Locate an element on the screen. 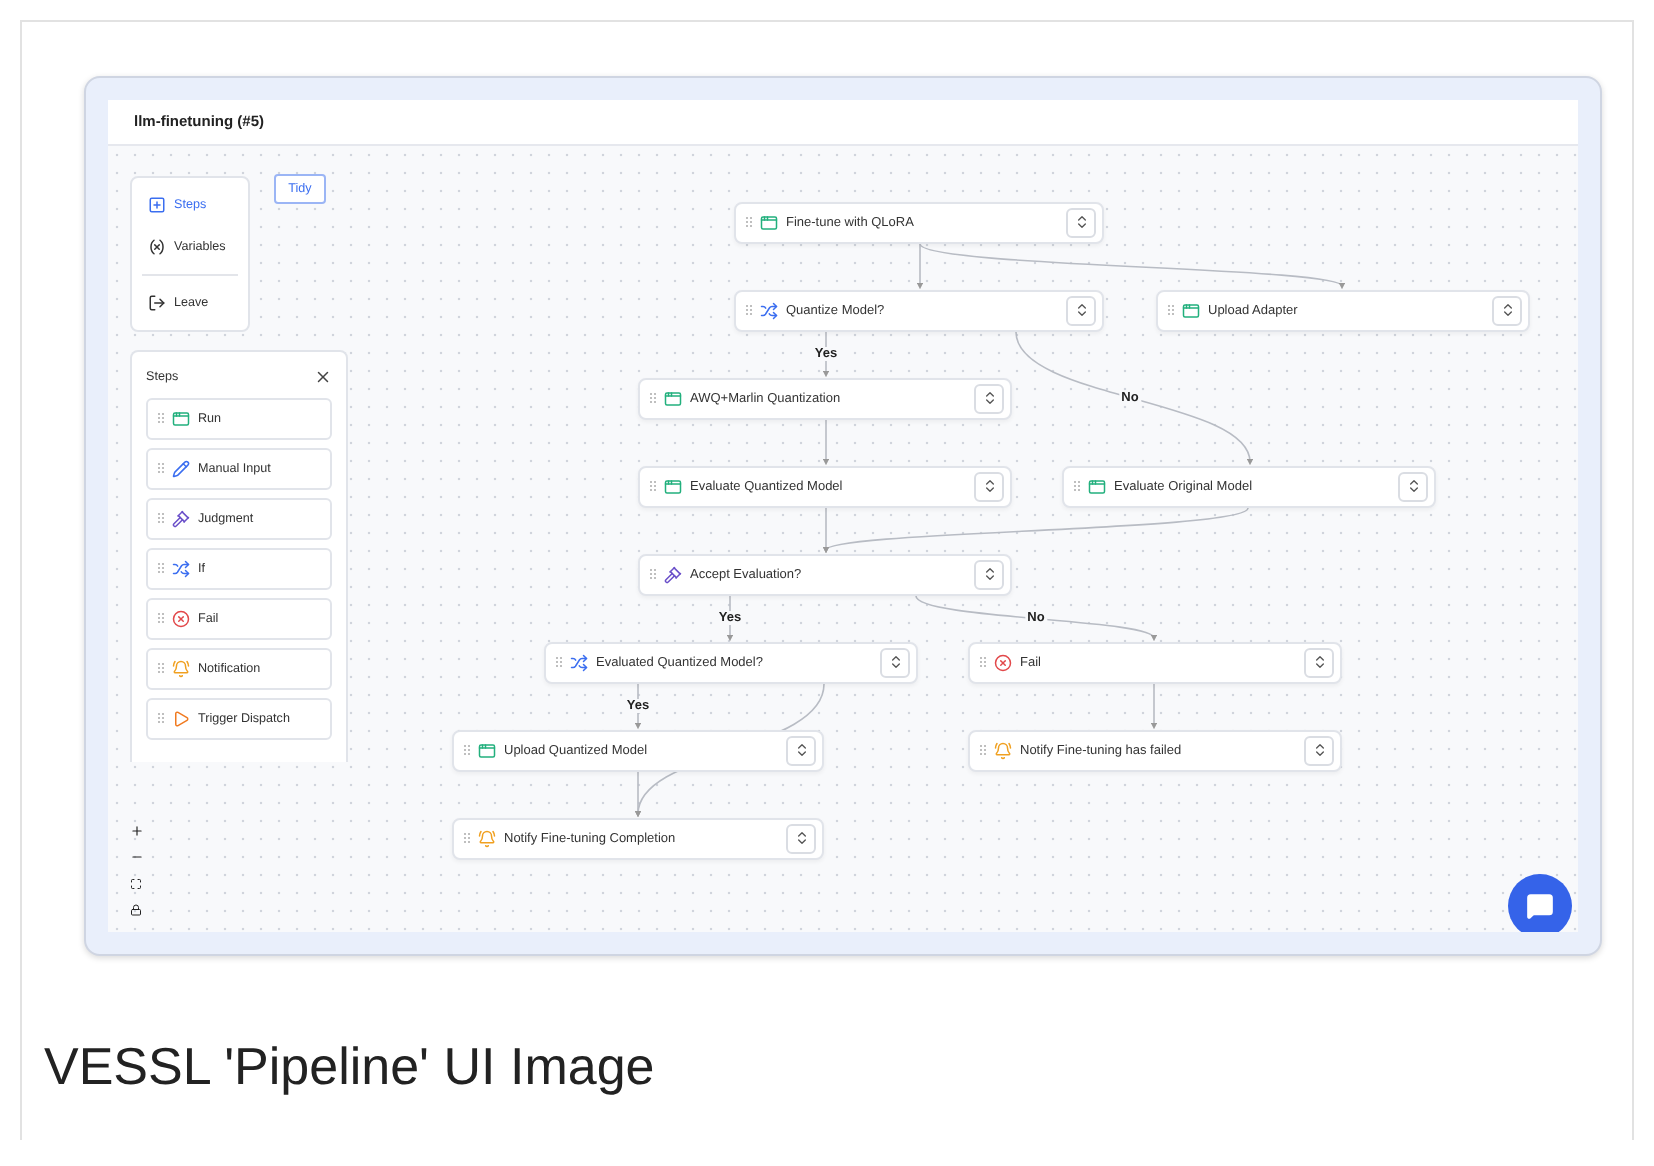 Image resolution: width=1654 pixels, height=1166 pixels. steps-icon is located at coordinates (157, 204).